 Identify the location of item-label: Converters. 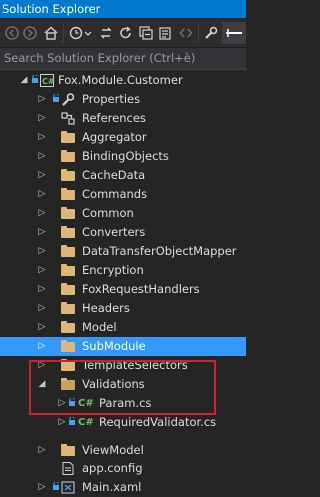
(114, 232).